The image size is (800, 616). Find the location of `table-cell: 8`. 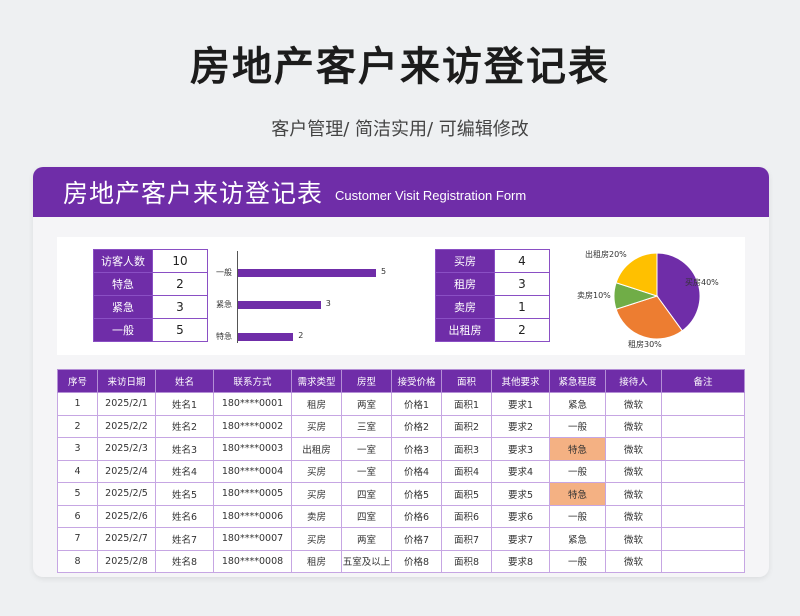

table-cell: 8 is located at coordinates (77, 561).